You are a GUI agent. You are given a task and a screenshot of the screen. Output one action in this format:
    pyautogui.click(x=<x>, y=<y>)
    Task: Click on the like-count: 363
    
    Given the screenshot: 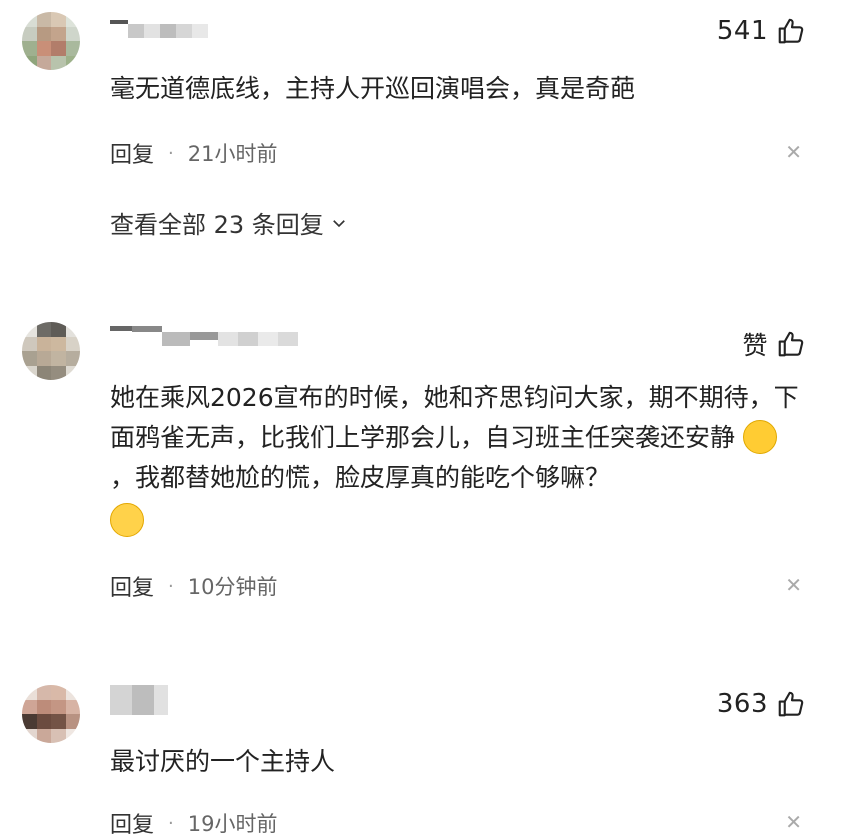 What is the action you would take?
    pyautogui.click(x=742, y=704)
    